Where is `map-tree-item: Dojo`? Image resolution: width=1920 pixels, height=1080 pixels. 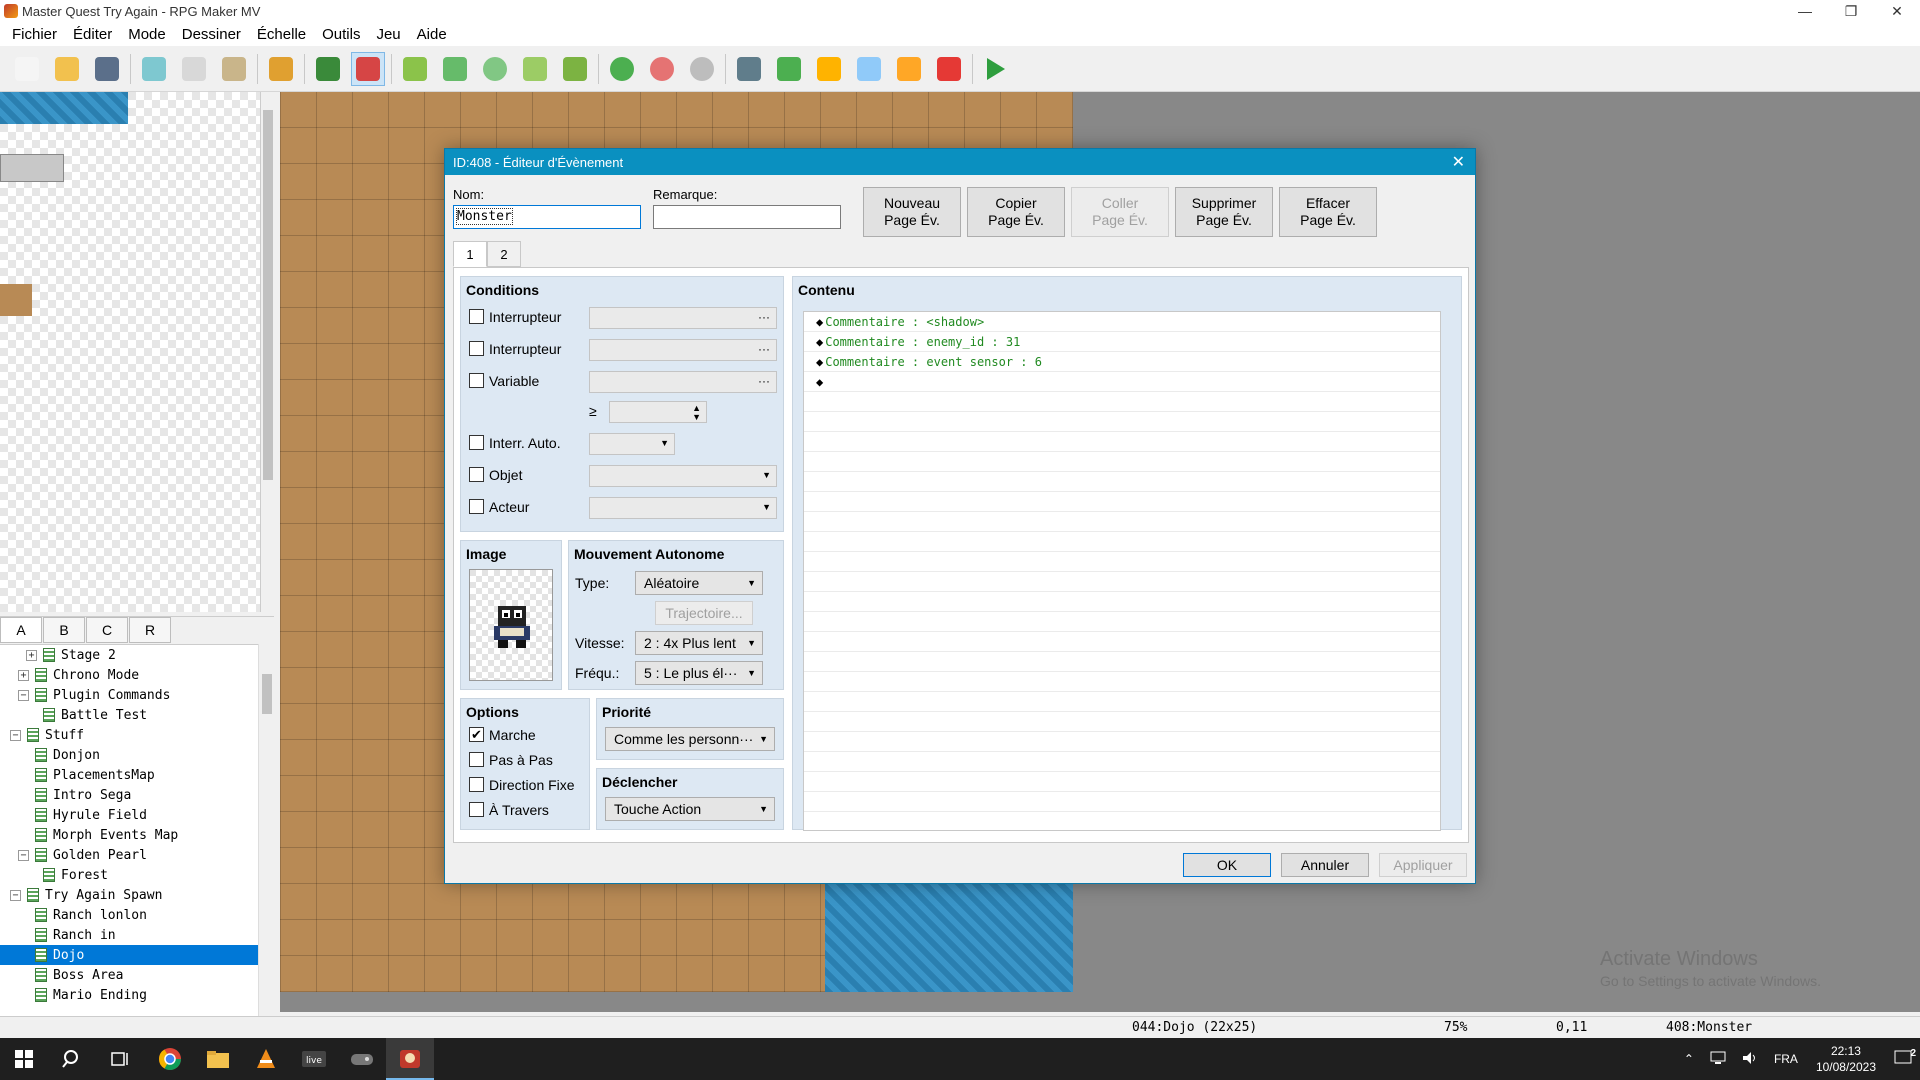 map-tree-item: Dojo is located at coordinates (129, 955).